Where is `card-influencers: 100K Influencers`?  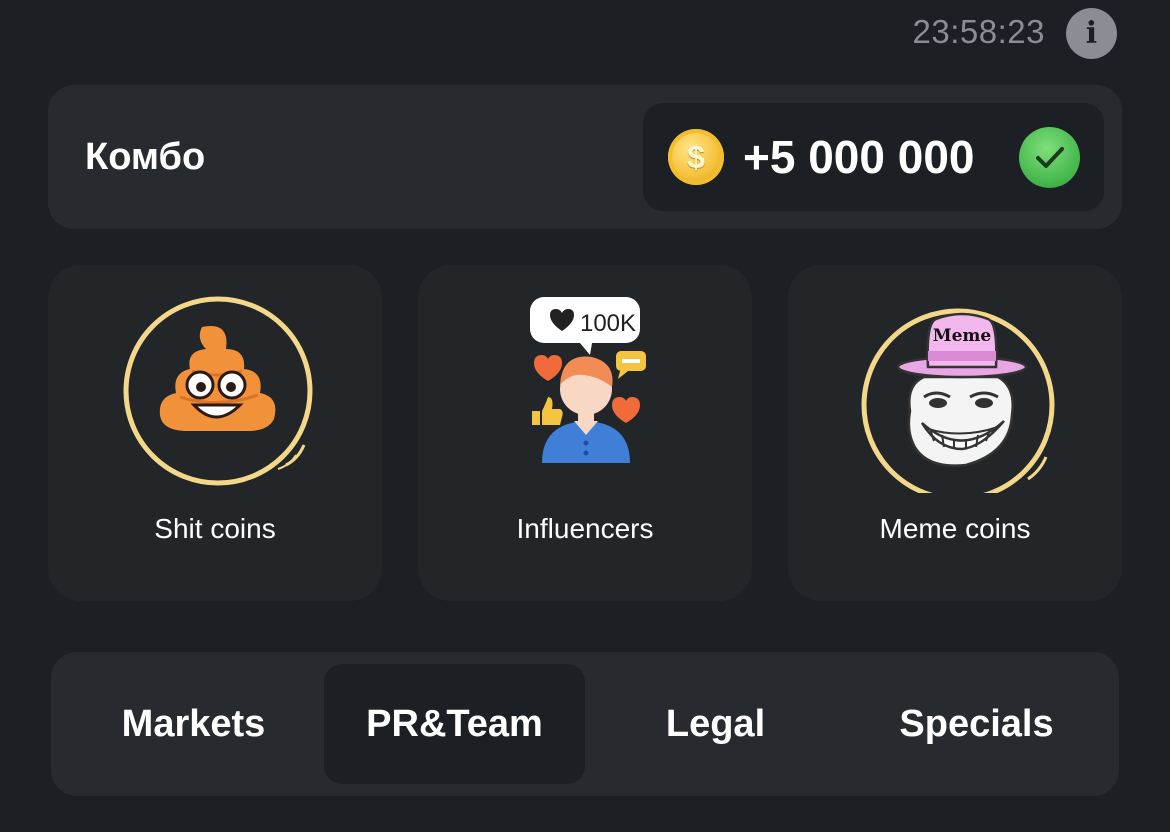 card-influencers: 100K Influencers is located at coordinates (585, 433).